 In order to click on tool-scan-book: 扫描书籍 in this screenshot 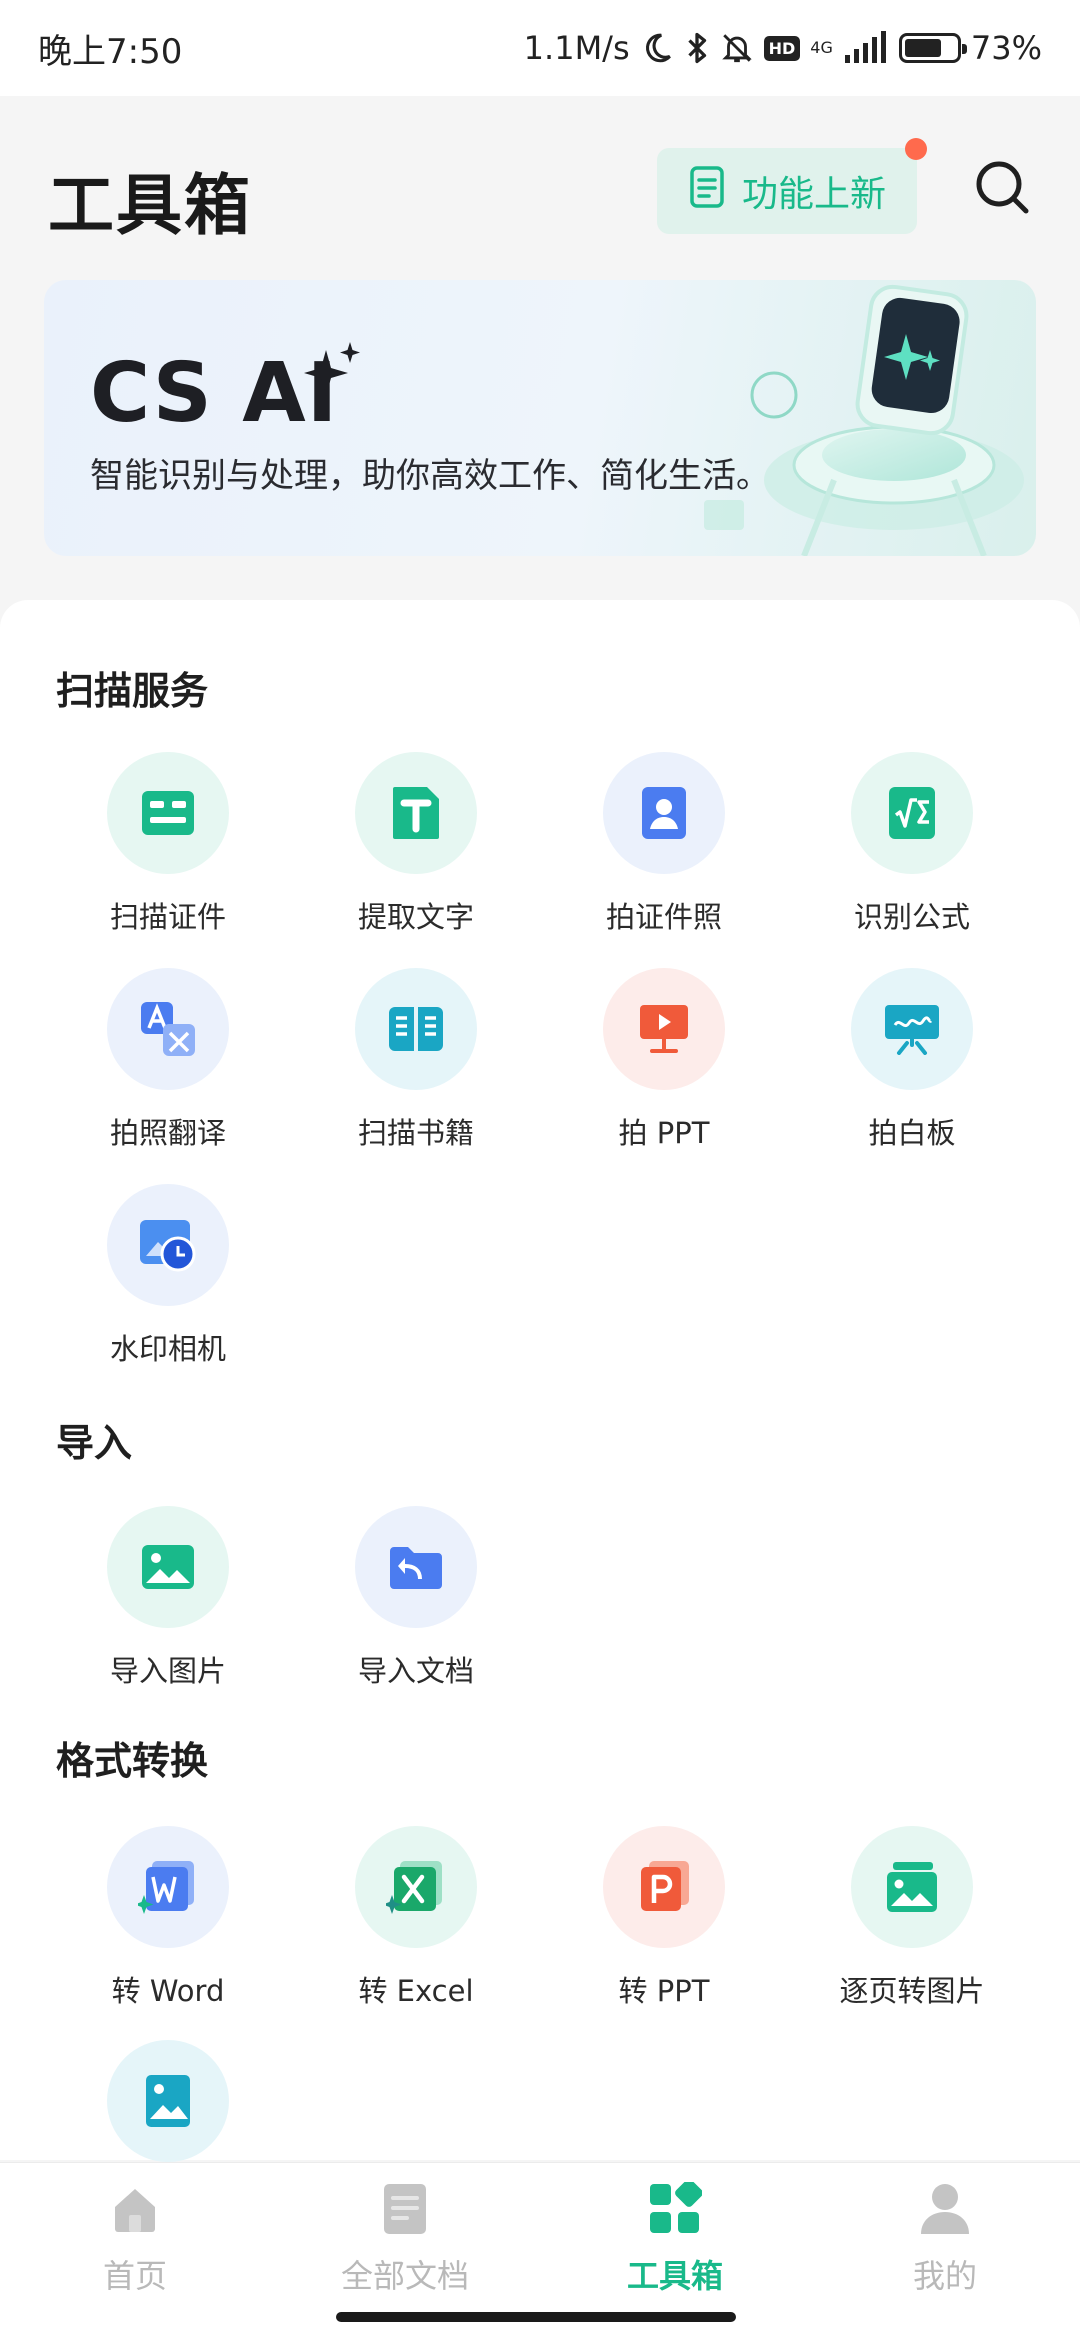, I will do `click(416, 1063)`.